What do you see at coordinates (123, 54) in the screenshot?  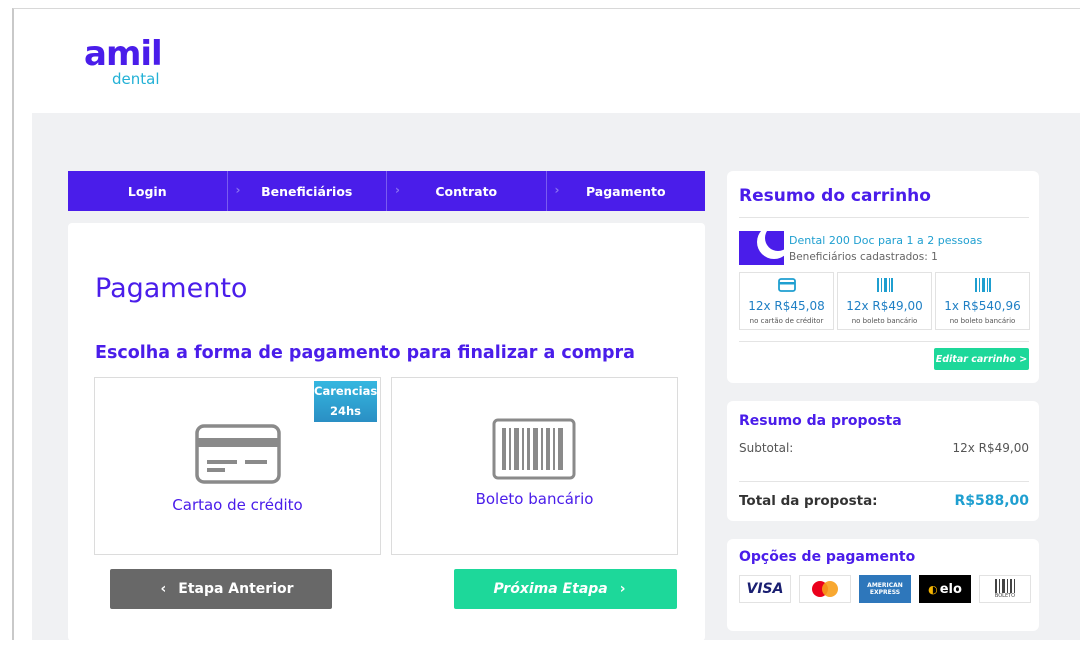 I see `logo-brand: amil` at bounding box center [123, 54].